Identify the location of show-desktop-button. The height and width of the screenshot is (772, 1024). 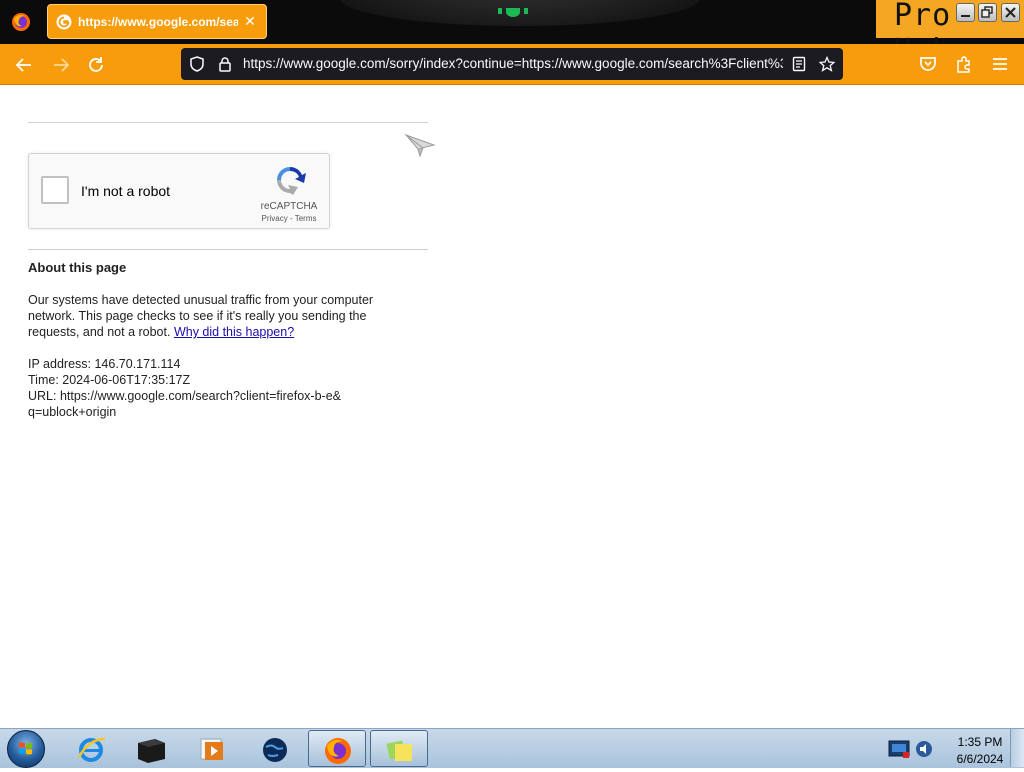
(1017, 748).